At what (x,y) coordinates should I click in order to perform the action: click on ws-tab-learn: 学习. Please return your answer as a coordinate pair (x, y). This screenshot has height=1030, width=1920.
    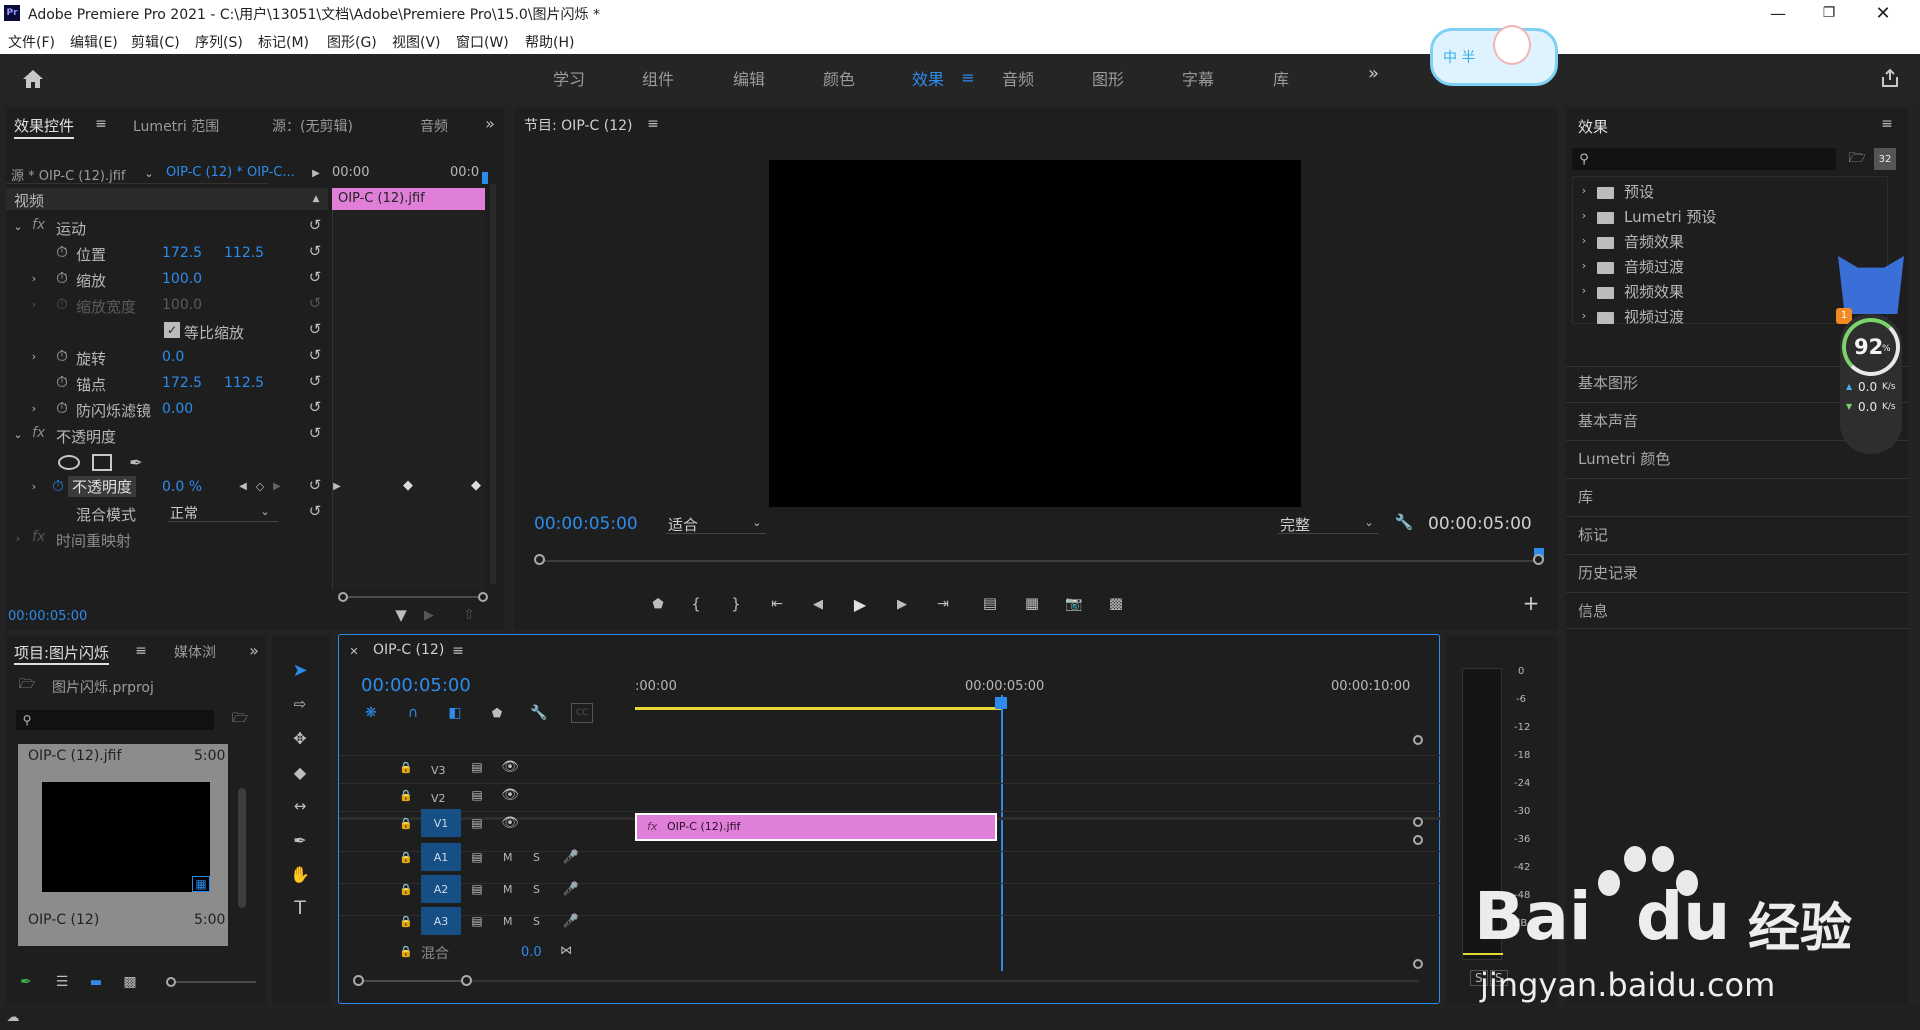
    Looking at the image, I should click on (569, 78).